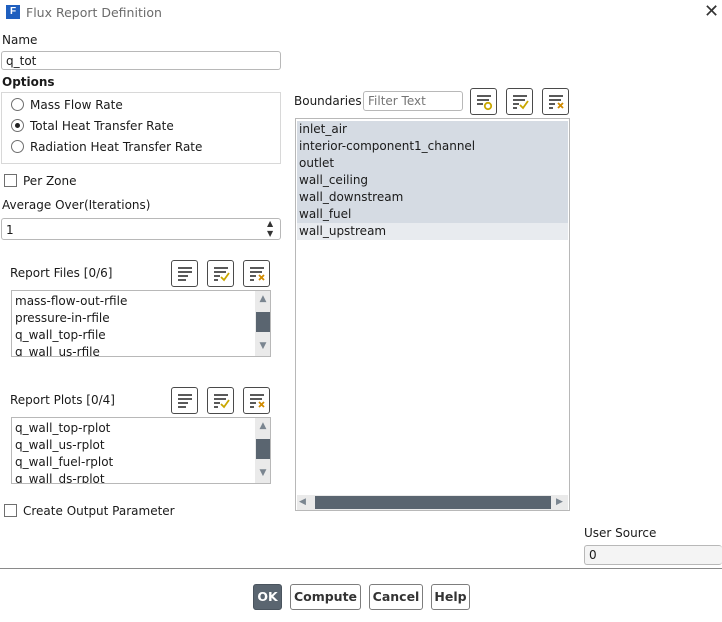 This screenshot has height=622, width=722. I want to click on boundaries-filter-input, so click(413, 101).